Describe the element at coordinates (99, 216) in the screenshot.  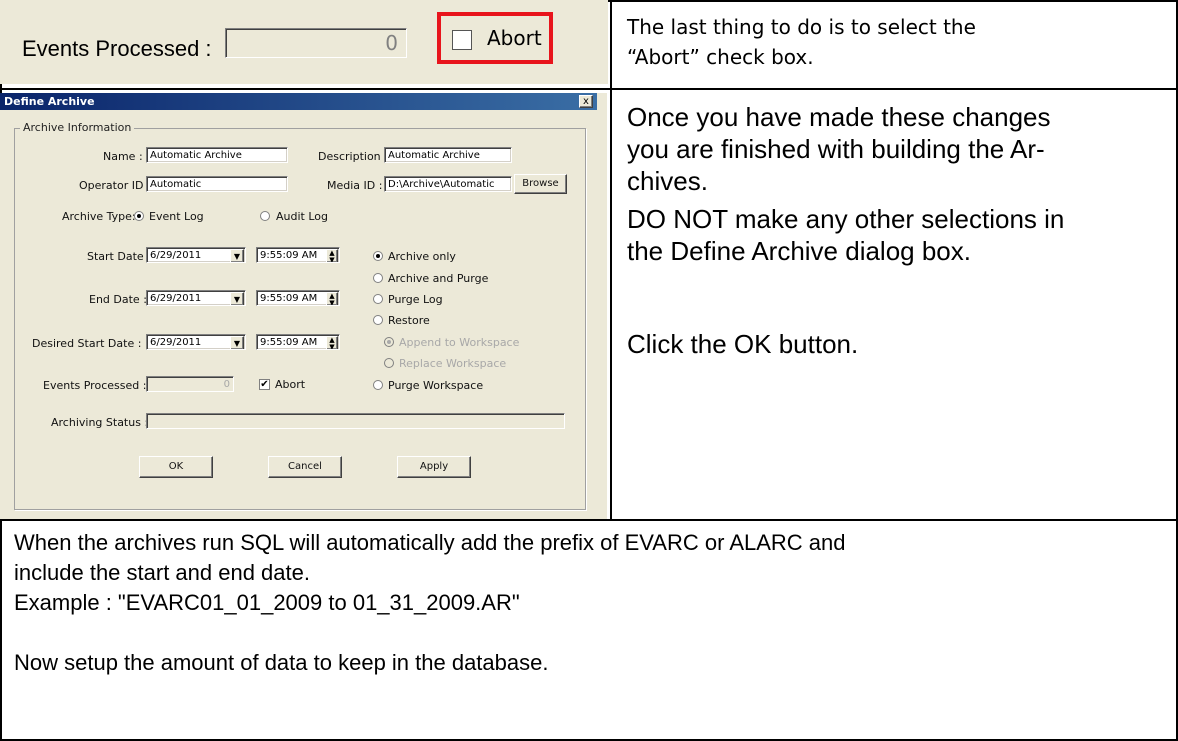
I see `archive-type-label: Archive Type:` at that location.